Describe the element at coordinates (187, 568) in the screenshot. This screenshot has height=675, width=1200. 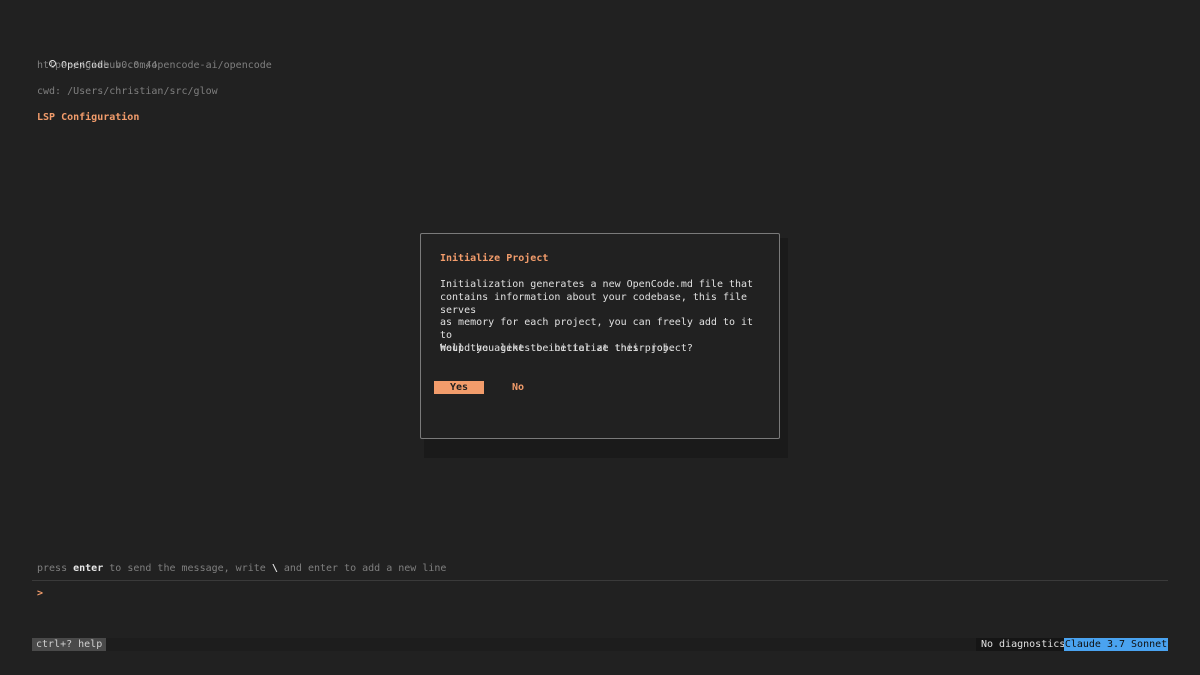
I see `hint-text-2: to send the message, write` at that location.